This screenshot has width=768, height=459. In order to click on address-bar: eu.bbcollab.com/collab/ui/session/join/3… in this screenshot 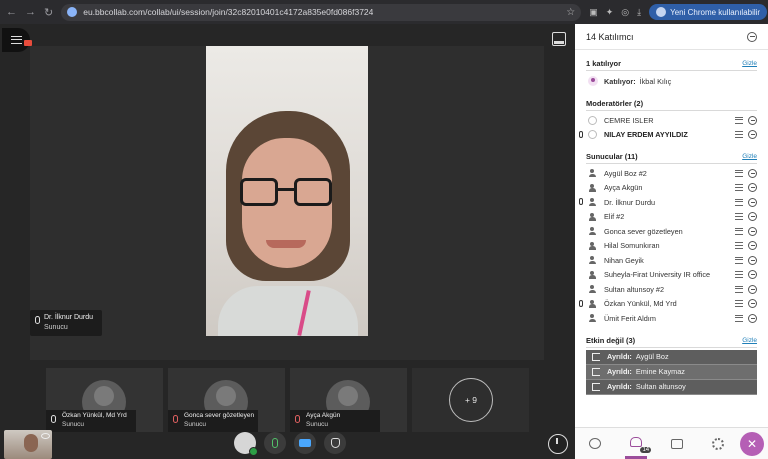, I will do `click(321, 12)`.